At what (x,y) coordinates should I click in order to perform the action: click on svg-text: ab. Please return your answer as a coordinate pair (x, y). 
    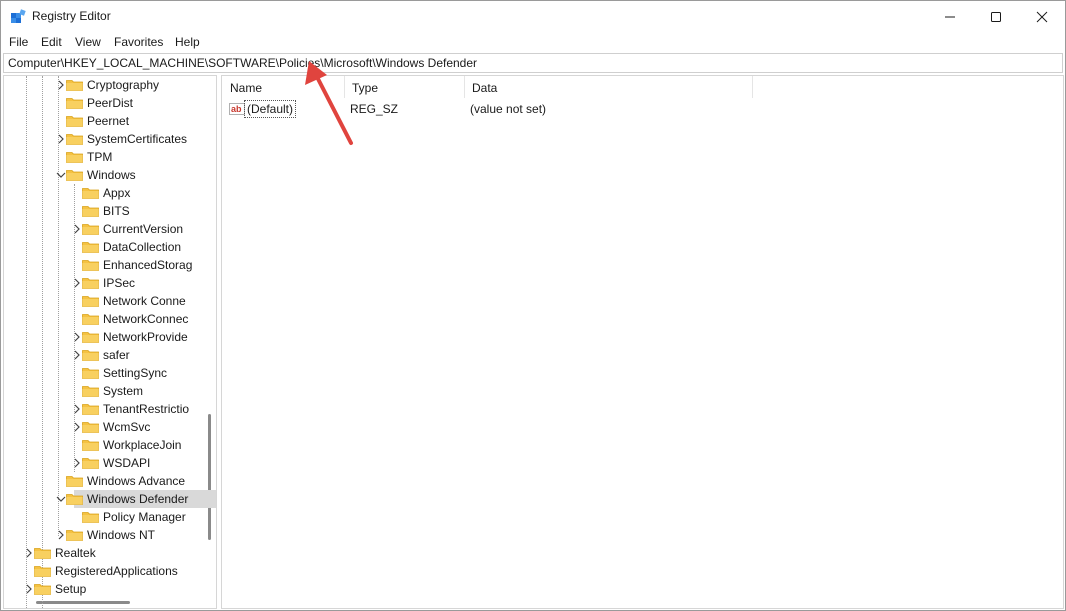
    Looking at the image, I should click on (236, 109).